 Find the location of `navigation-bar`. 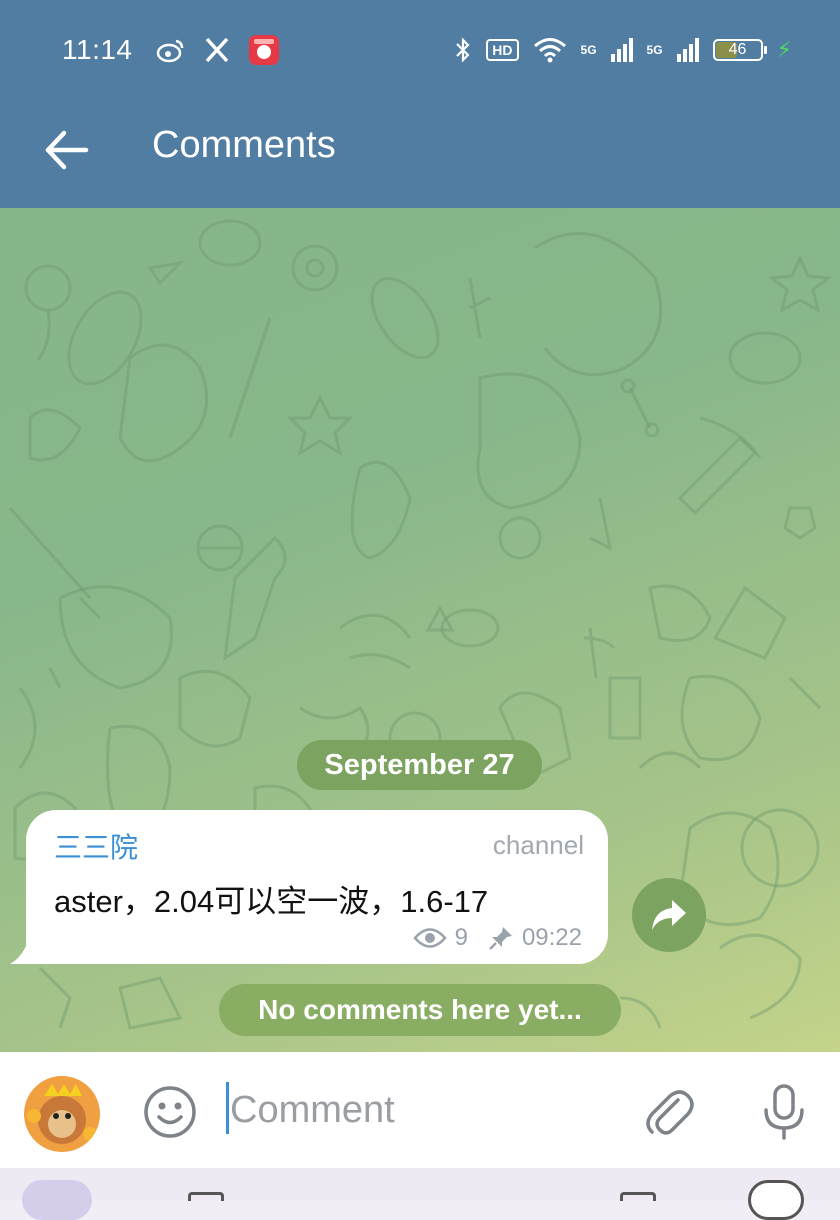

navigation-bar is located at coordinates (420, 1194).